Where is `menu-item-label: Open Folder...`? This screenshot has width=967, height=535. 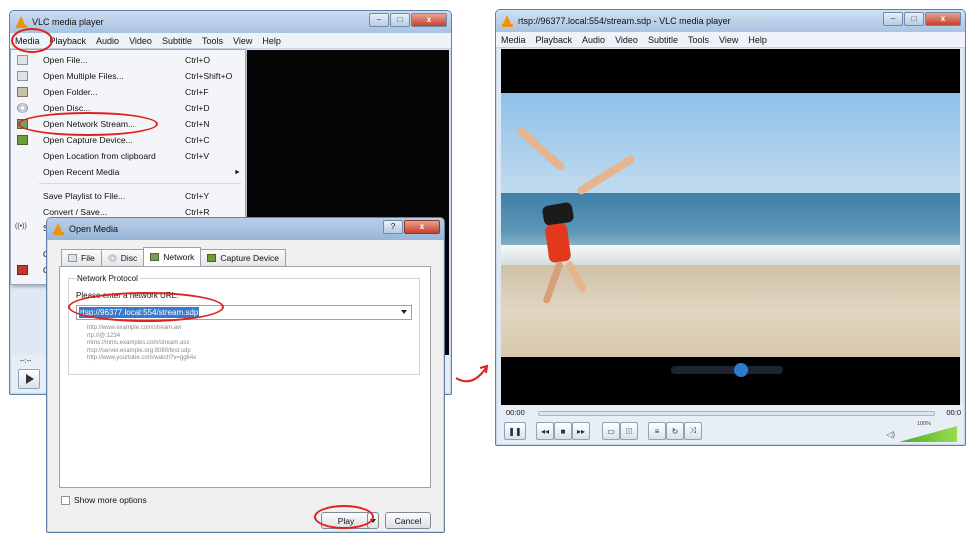 menu-item-label: Open Folder... is located at coordinates (70, 92).